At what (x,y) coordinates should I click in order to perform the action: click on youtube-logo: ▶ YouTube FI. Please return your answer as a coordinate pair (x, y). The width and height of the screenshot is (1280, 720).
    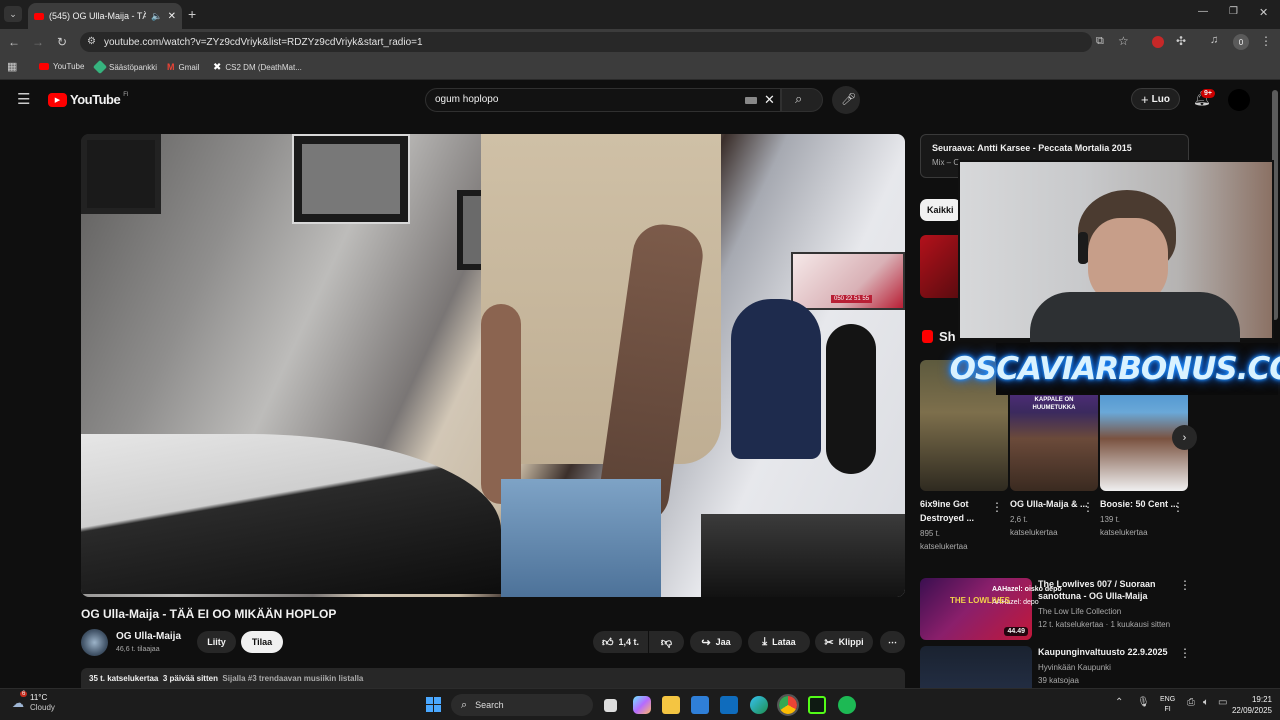
    Looking at the image, I should click on (88, 99).